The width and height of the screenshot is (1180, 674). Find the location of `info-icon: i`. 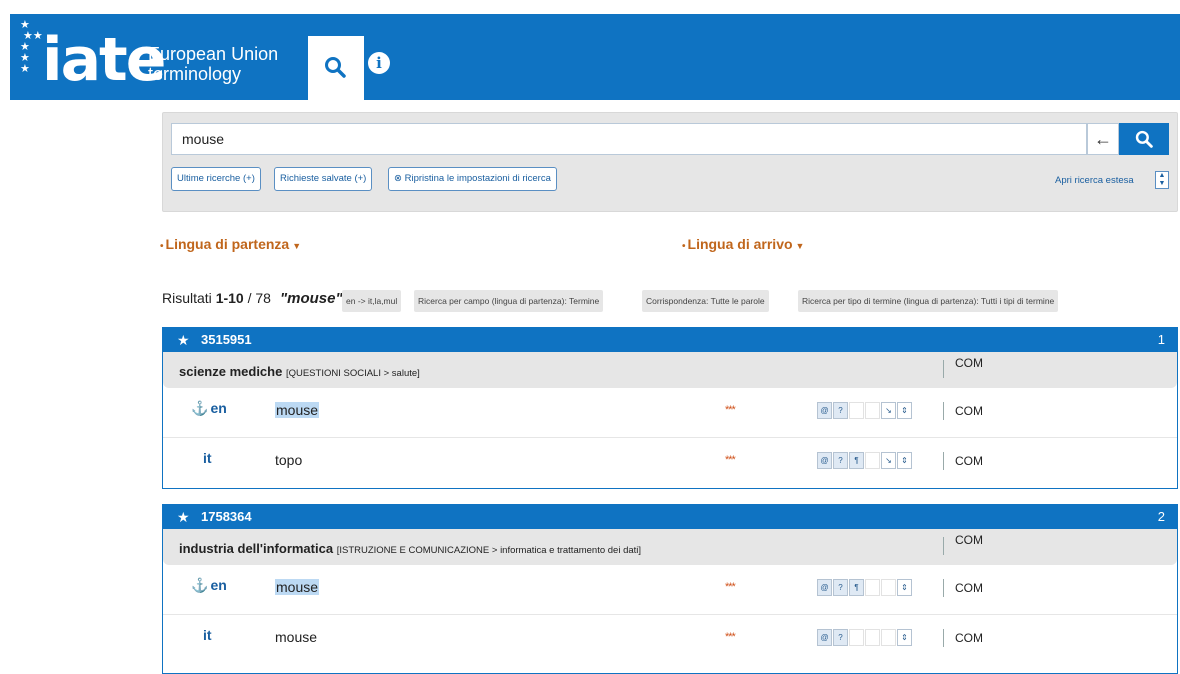

info-icon: i is located at coordinates (379, 63).